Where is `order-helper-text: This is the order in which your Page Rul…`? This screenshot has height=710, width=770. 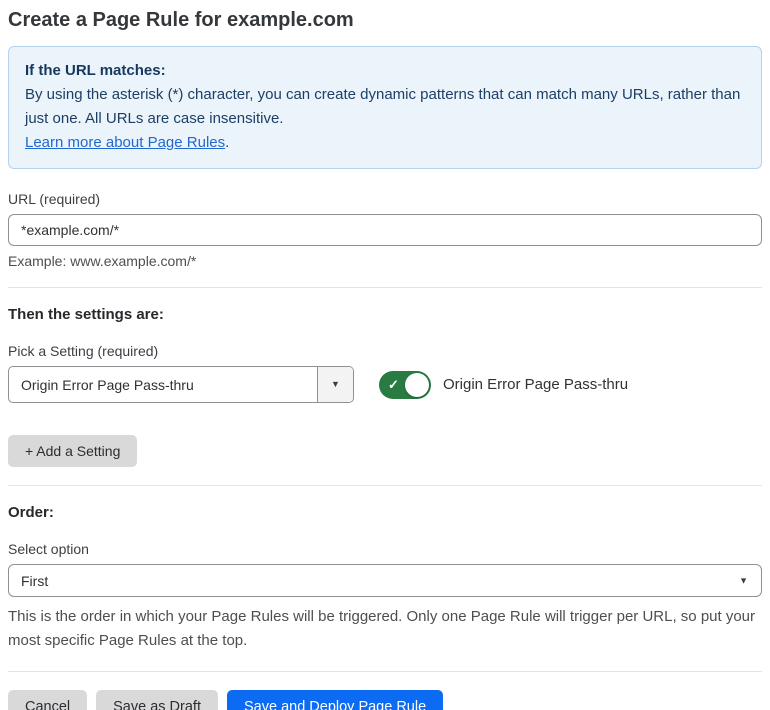
order-helper-text: This is the order in which your Page Rul… is located at coordinates (382, 628).